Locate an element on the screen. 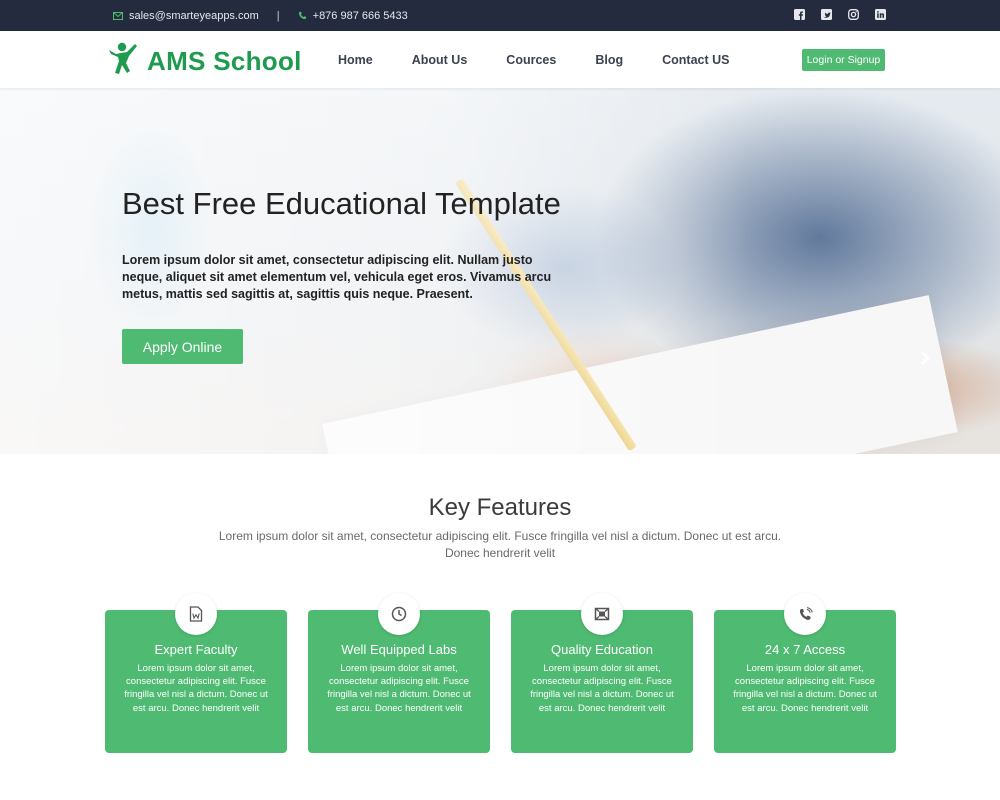 This screenshot has height=800, width=1000. contact-email: sales@smarteyeapps.com is located at coordinates (194, 16).